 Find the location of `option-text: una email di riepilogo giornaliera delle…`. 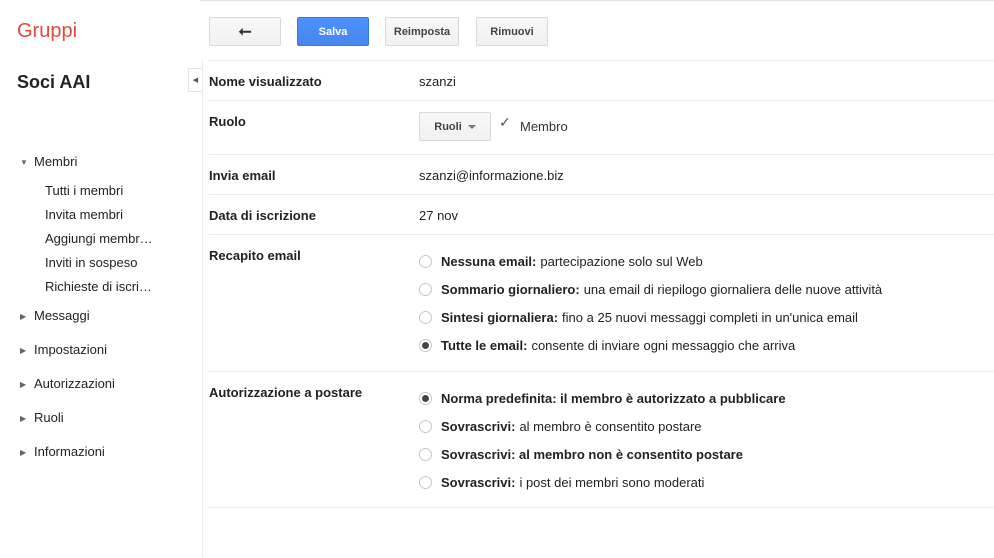

option-text: una email di riepilogo giornaliera delle… is located at coordinates (733, 289).